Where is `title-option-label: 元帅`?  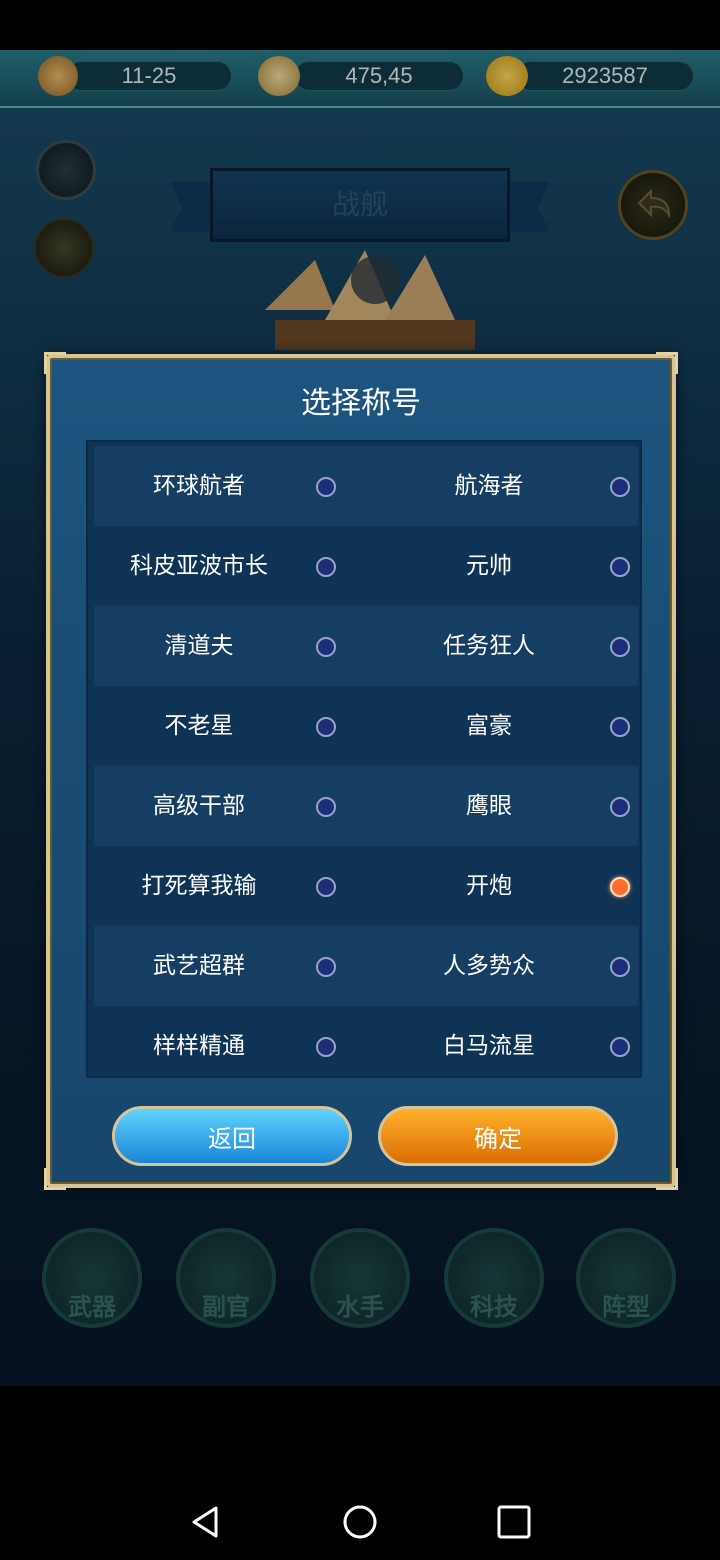
title-option-label: 元帅 is located at coordinates (489, 566).